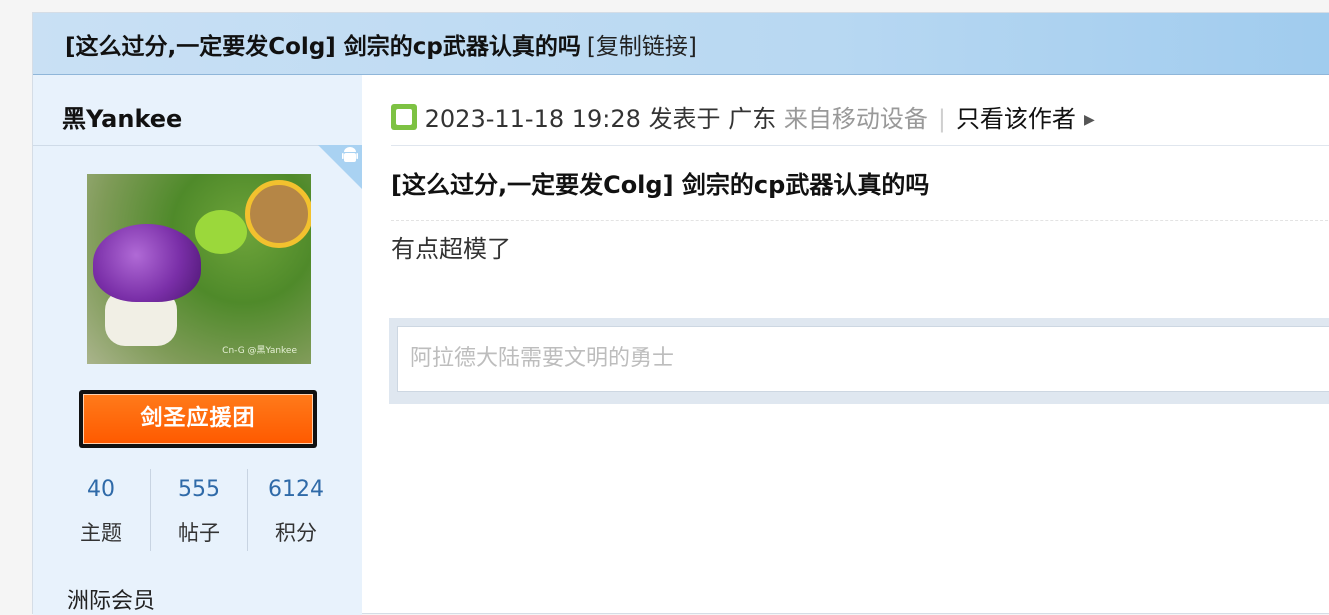 This screenshot has width=1329, height=615. I want to click on stat-posts: 555 帖子, so click(199, 508).